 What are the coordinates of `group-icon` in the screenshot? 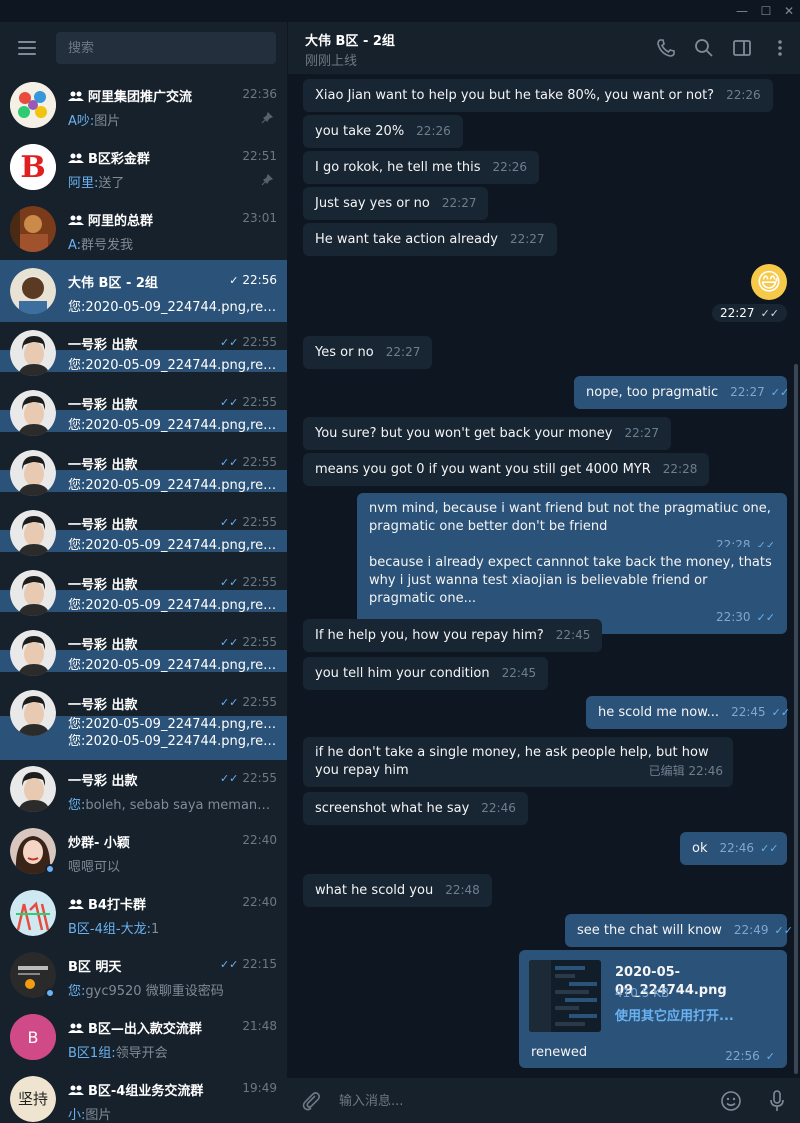 It's located at (76, 158).